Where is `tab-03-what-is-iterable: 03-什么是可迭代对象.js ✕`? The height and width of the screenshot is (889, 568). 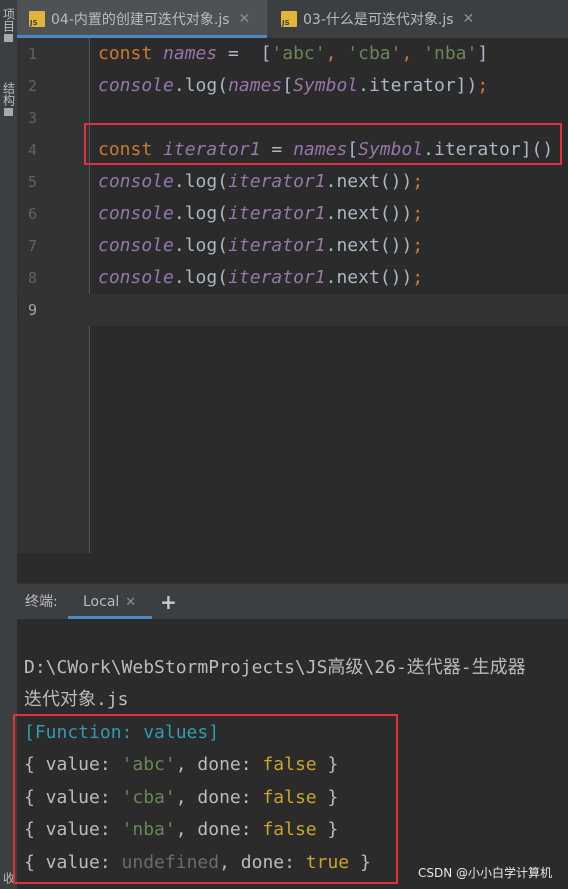 tab-03-what-is-iterable: 03-什么是可迭代对象.js ✕ is located at coordinates (384, 19).